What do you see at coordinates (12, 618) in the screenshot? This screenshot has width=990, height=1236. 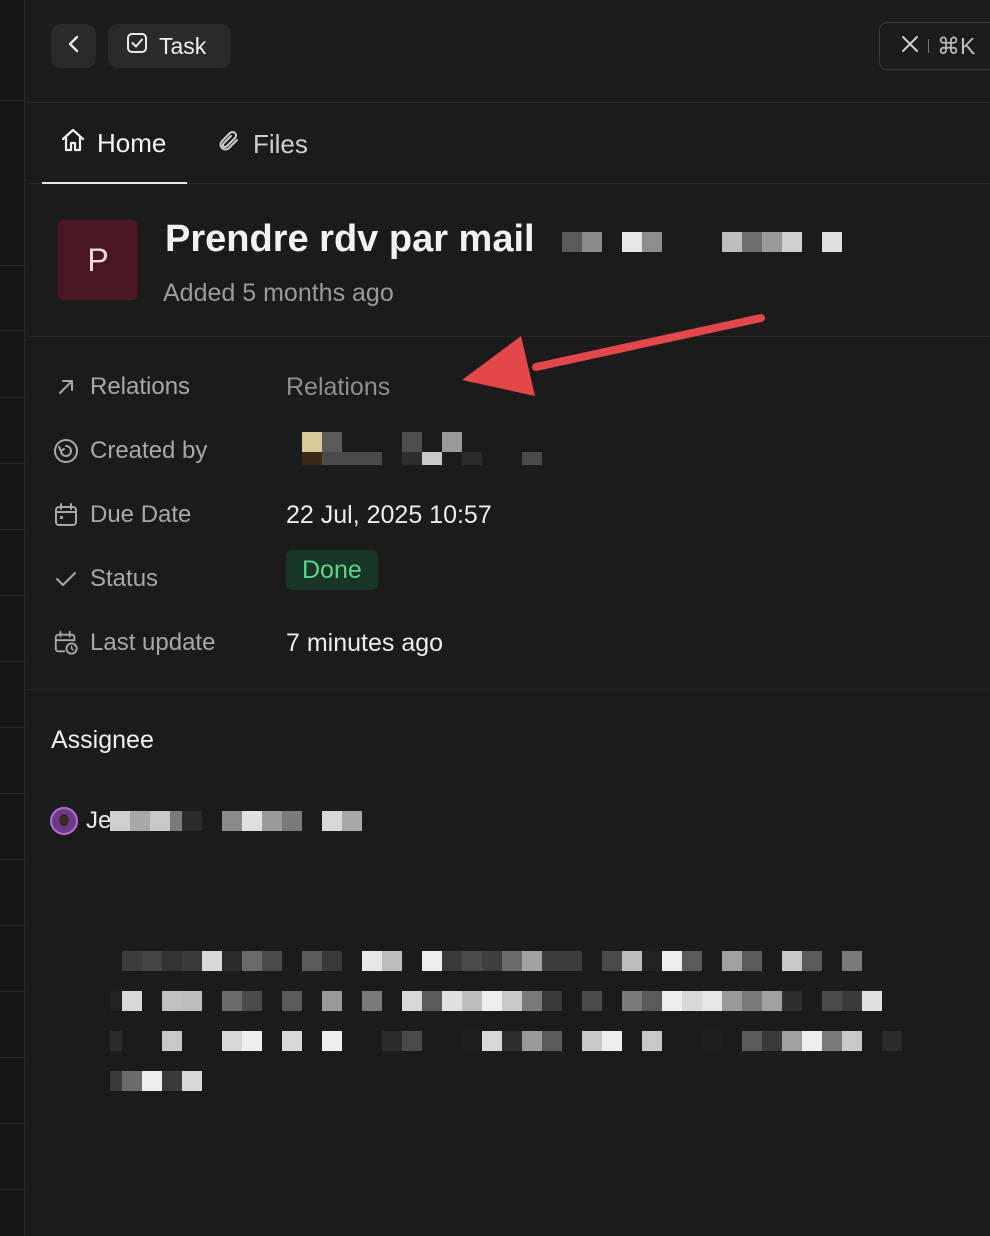 I see `left-sidebar-strip` at bounding box center [12, 618].